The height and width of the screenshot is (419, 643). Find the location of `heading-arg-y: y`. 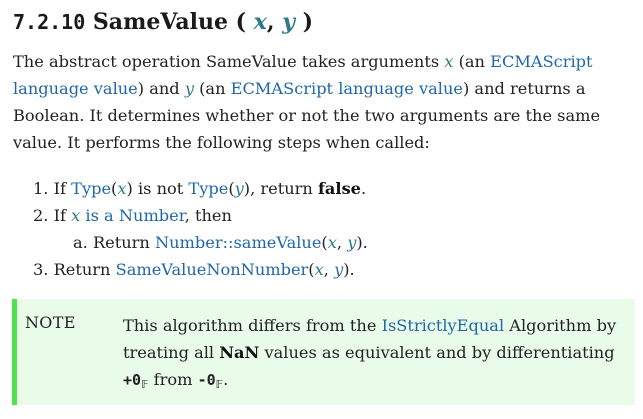

heading-arg-y: y is located at coordinates (288, 22).